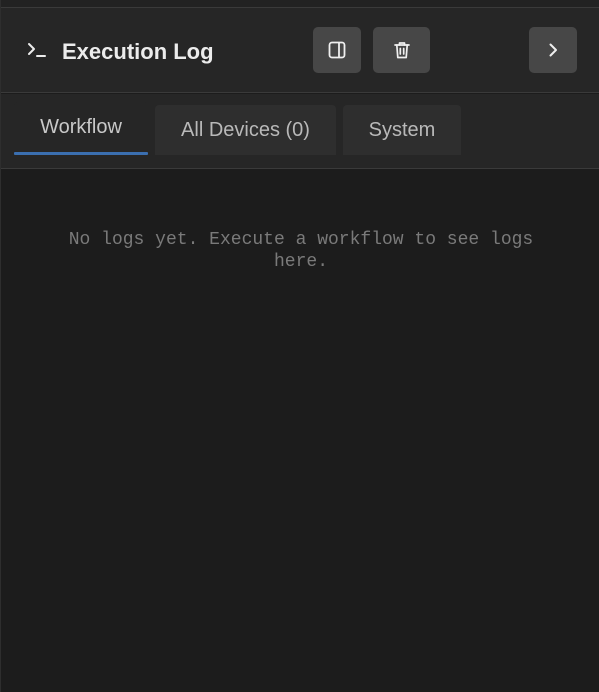 The width and height of the screenshot is (599, 692). I want to click on terminal-icon, so click(37, 50).